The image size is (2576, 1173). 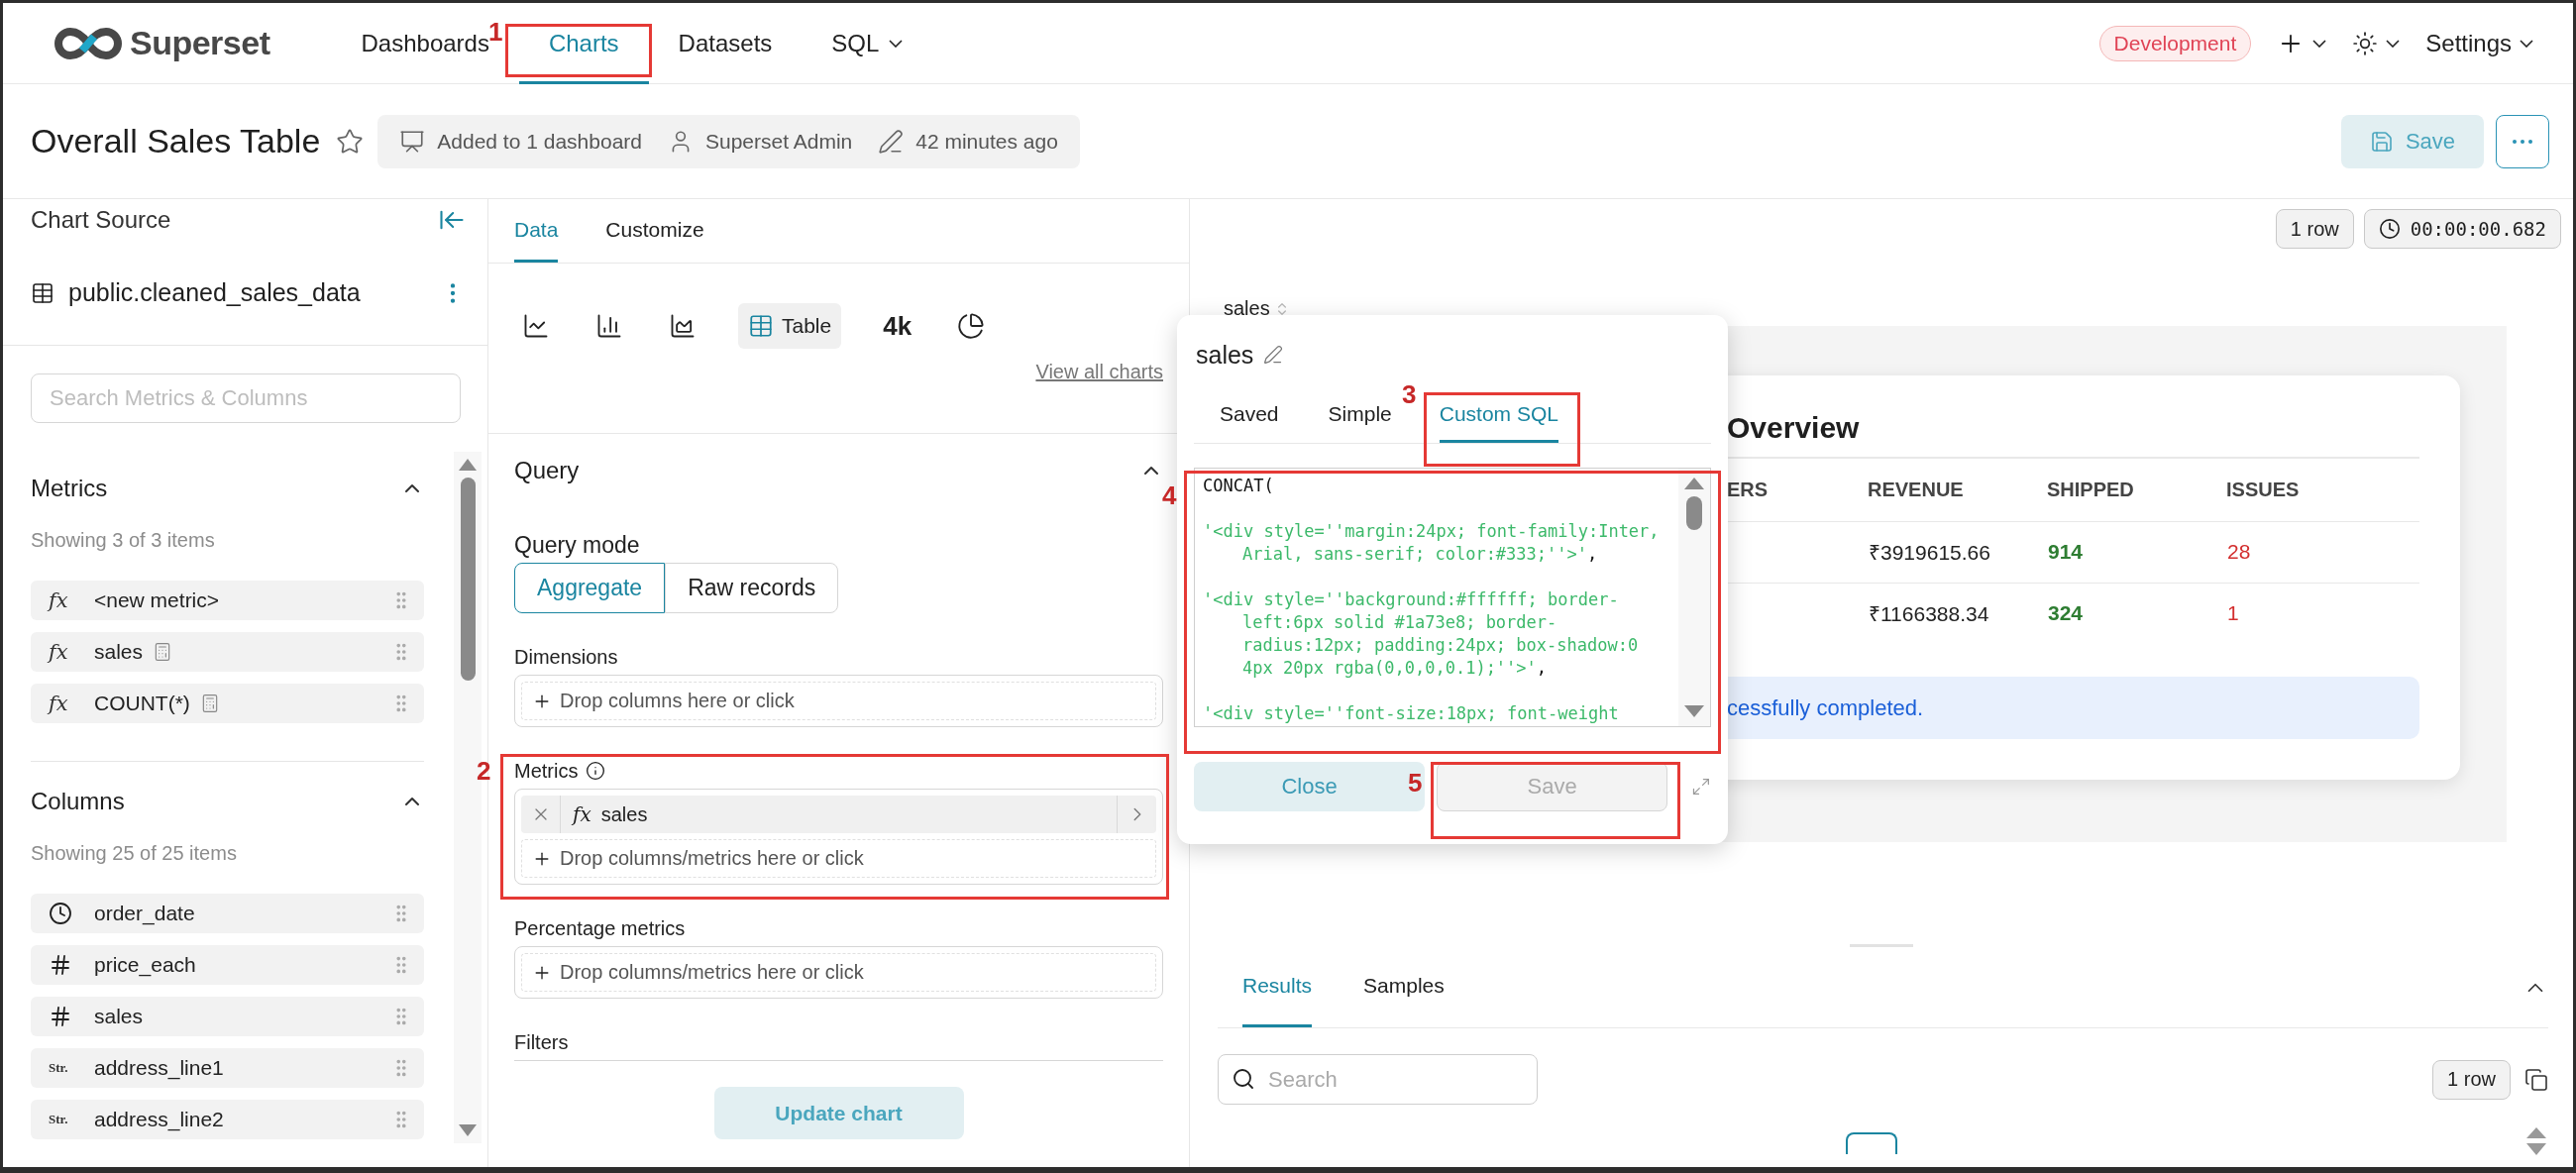 What do you see at coordinates (577, 545) in the screenshot?
I see `field-label: Query mode` at bounding box center [577, 545].